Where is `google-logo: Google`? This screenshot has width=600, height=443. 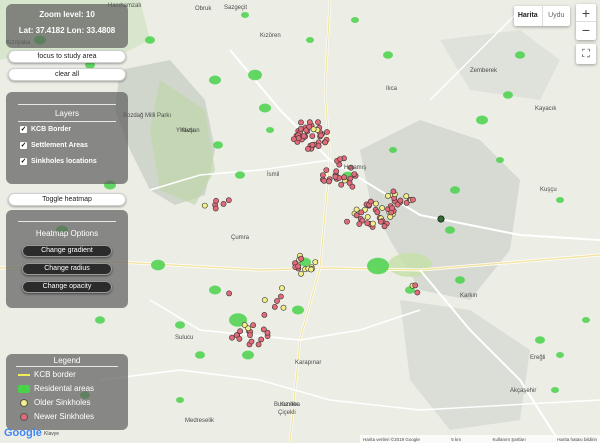 google-logo: Google is located at coordinates (23, 433).